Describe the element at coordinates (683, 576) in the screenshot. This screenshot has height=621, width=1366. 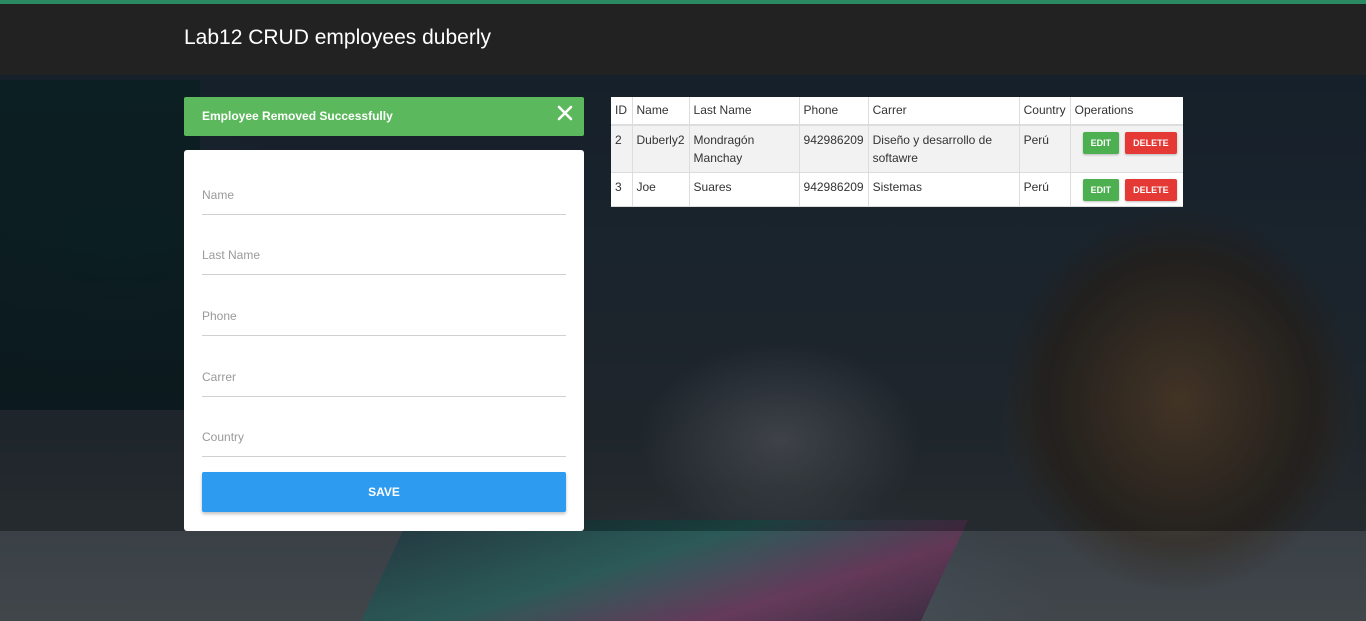
I see `footer-overlay` at that location.